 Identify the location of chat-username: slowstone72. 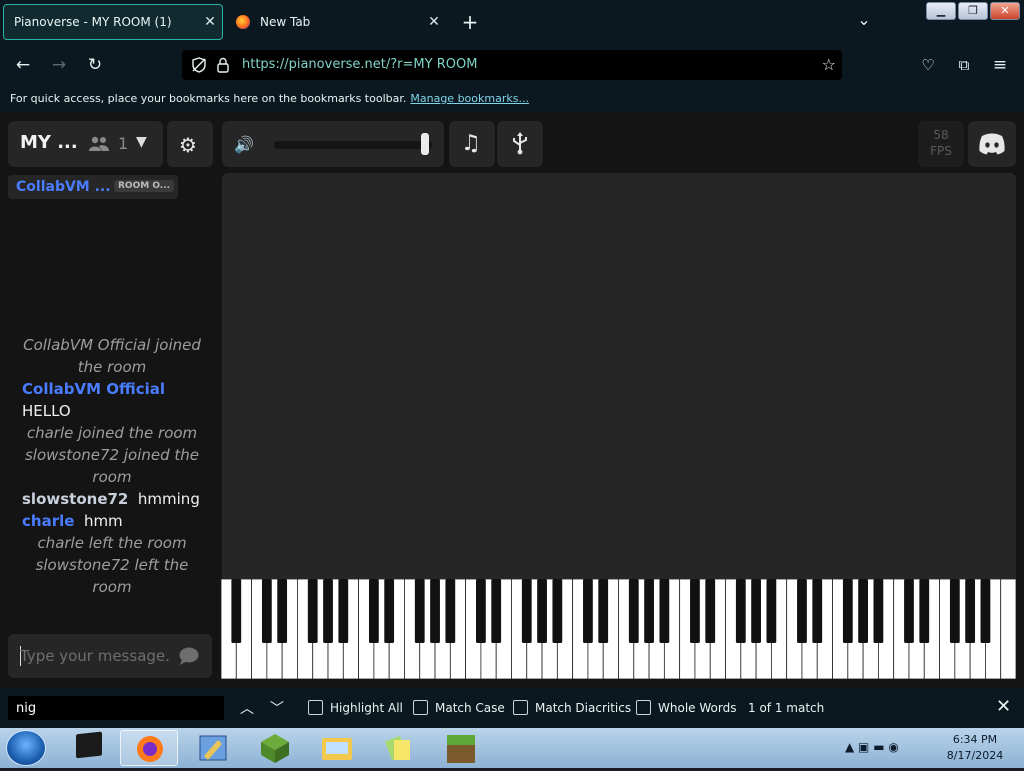
(75, 499).